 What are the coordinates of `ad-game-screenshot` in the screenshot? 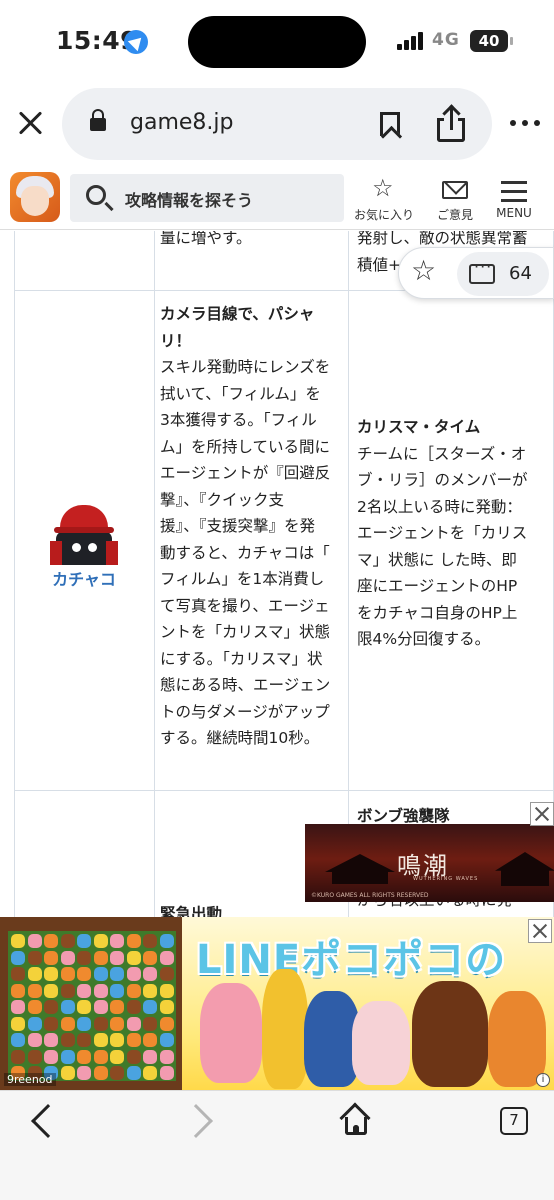 It's located at (91, 1003).